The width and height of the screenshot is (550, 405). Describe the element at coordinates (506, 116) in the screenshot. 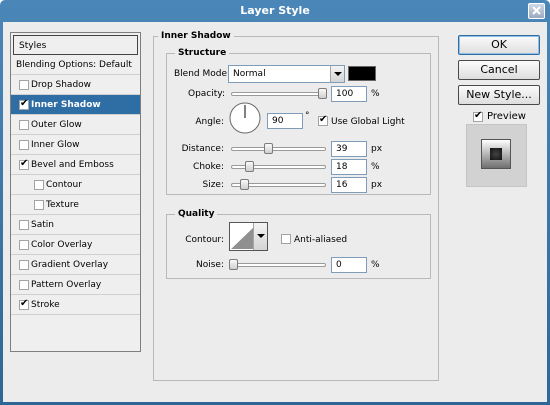

I see `preview-label: Preview` at that location.